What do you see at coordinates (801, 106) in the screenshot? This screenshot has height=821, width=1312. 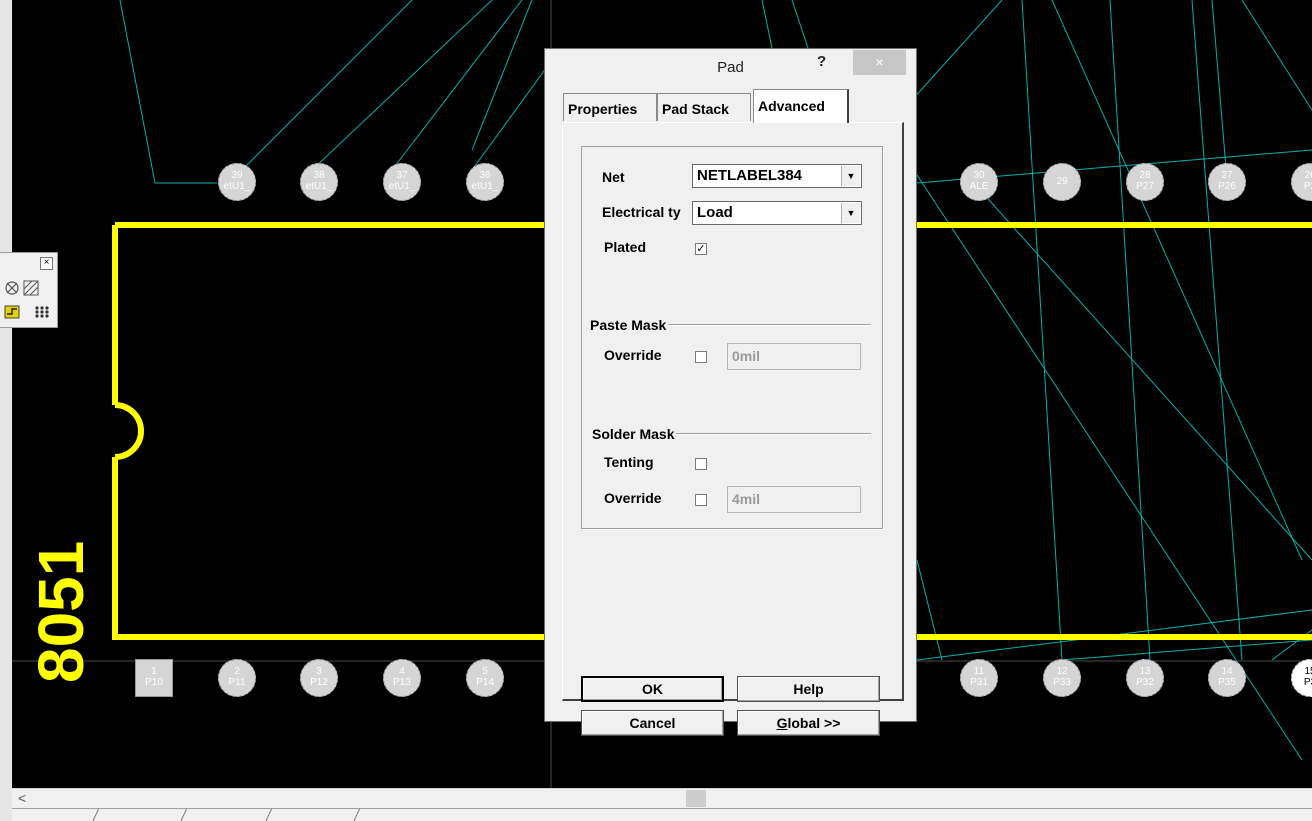 I see `tab-advanced: Advanced` at bounding box center [801, 106].